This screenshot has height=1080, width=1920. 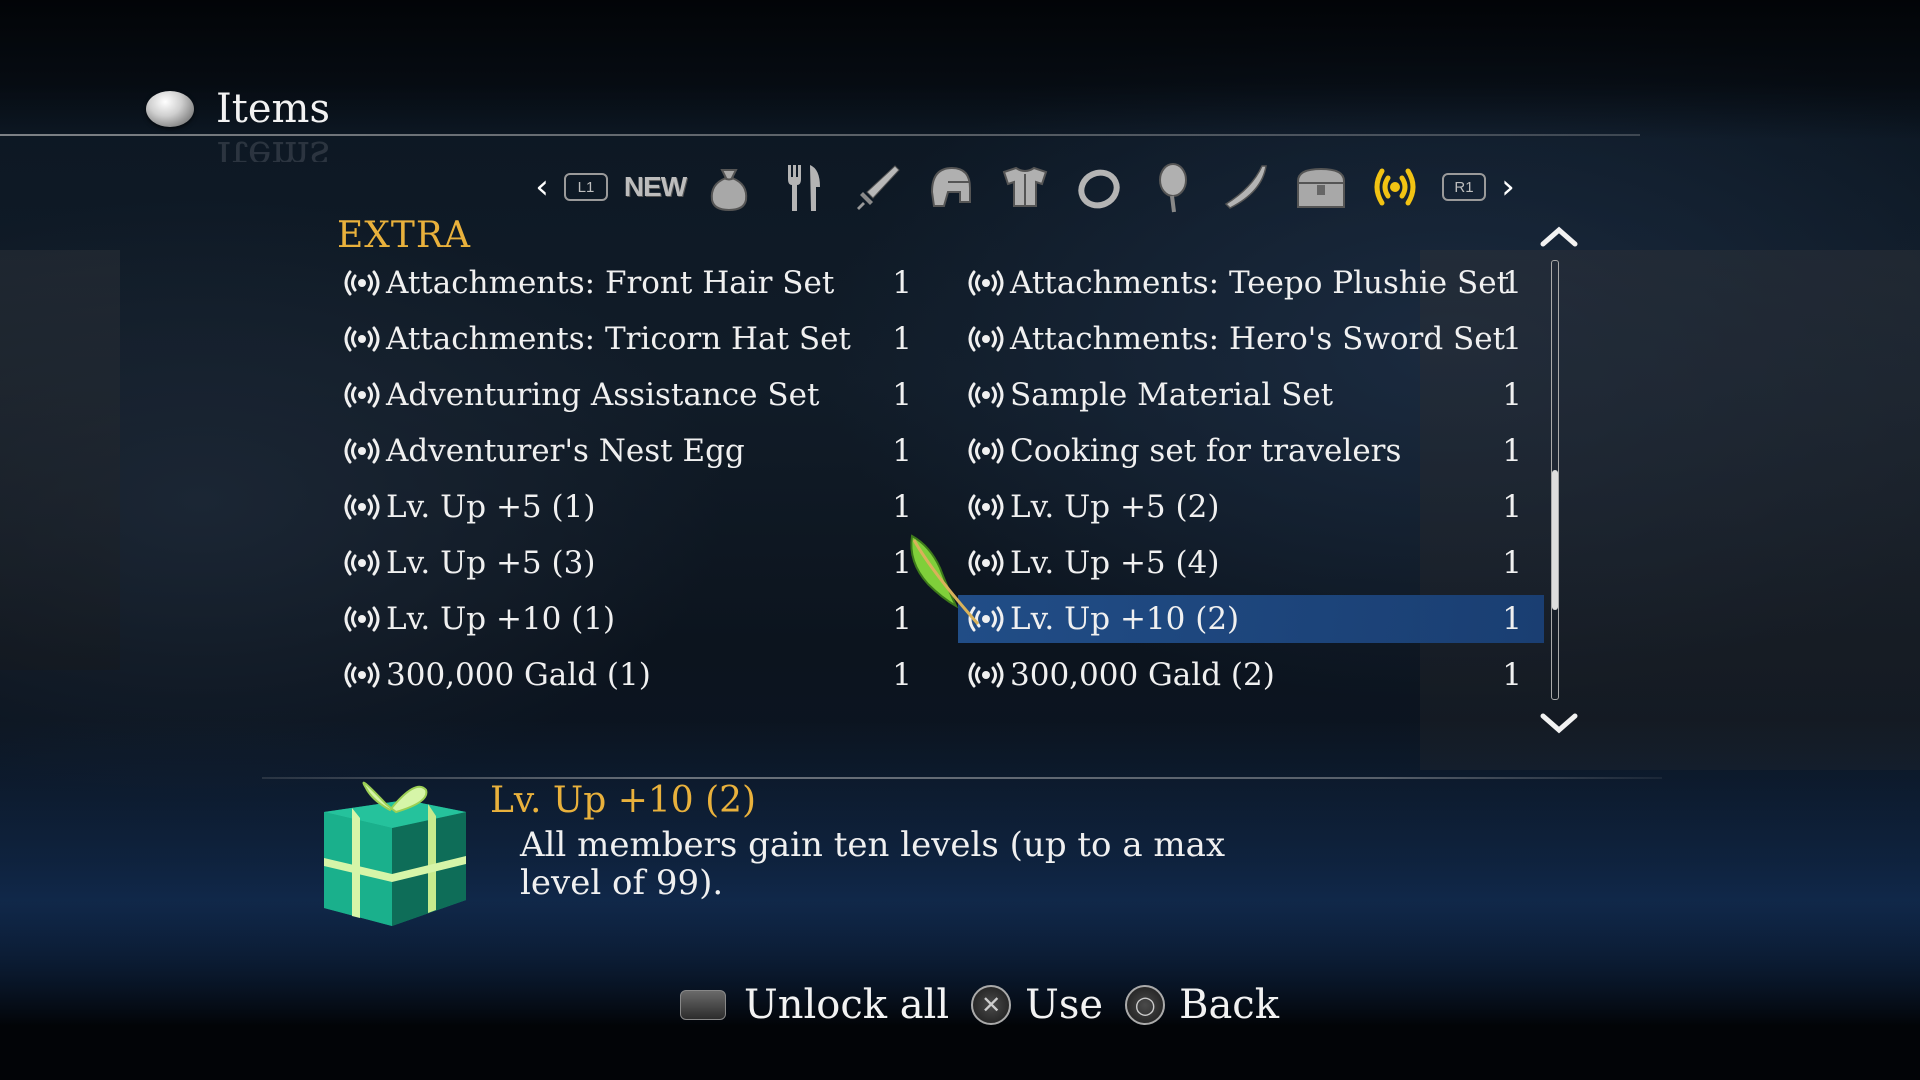 I want to click on scrollbar-thumb, so click(x=1555, y=540).